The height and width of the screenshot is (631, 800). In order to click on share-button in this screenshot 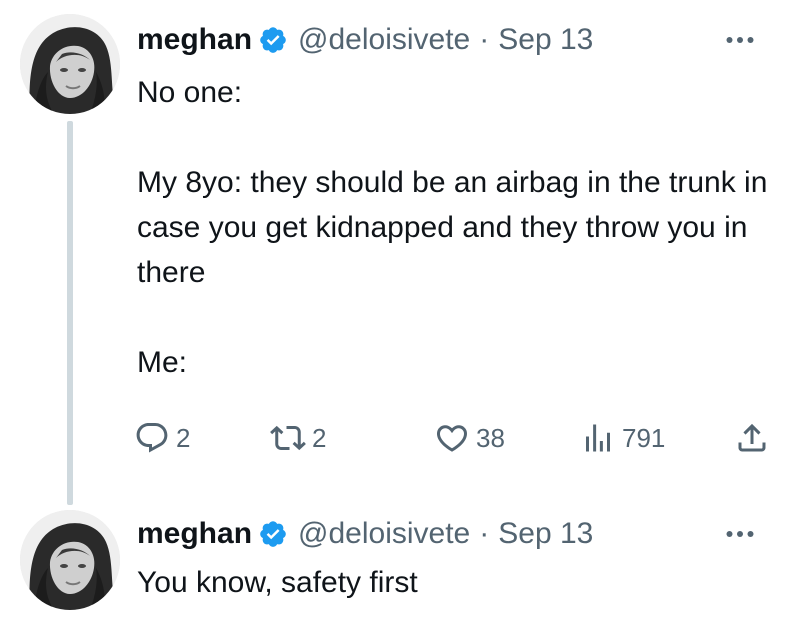, I will do `click(752, 438)`.